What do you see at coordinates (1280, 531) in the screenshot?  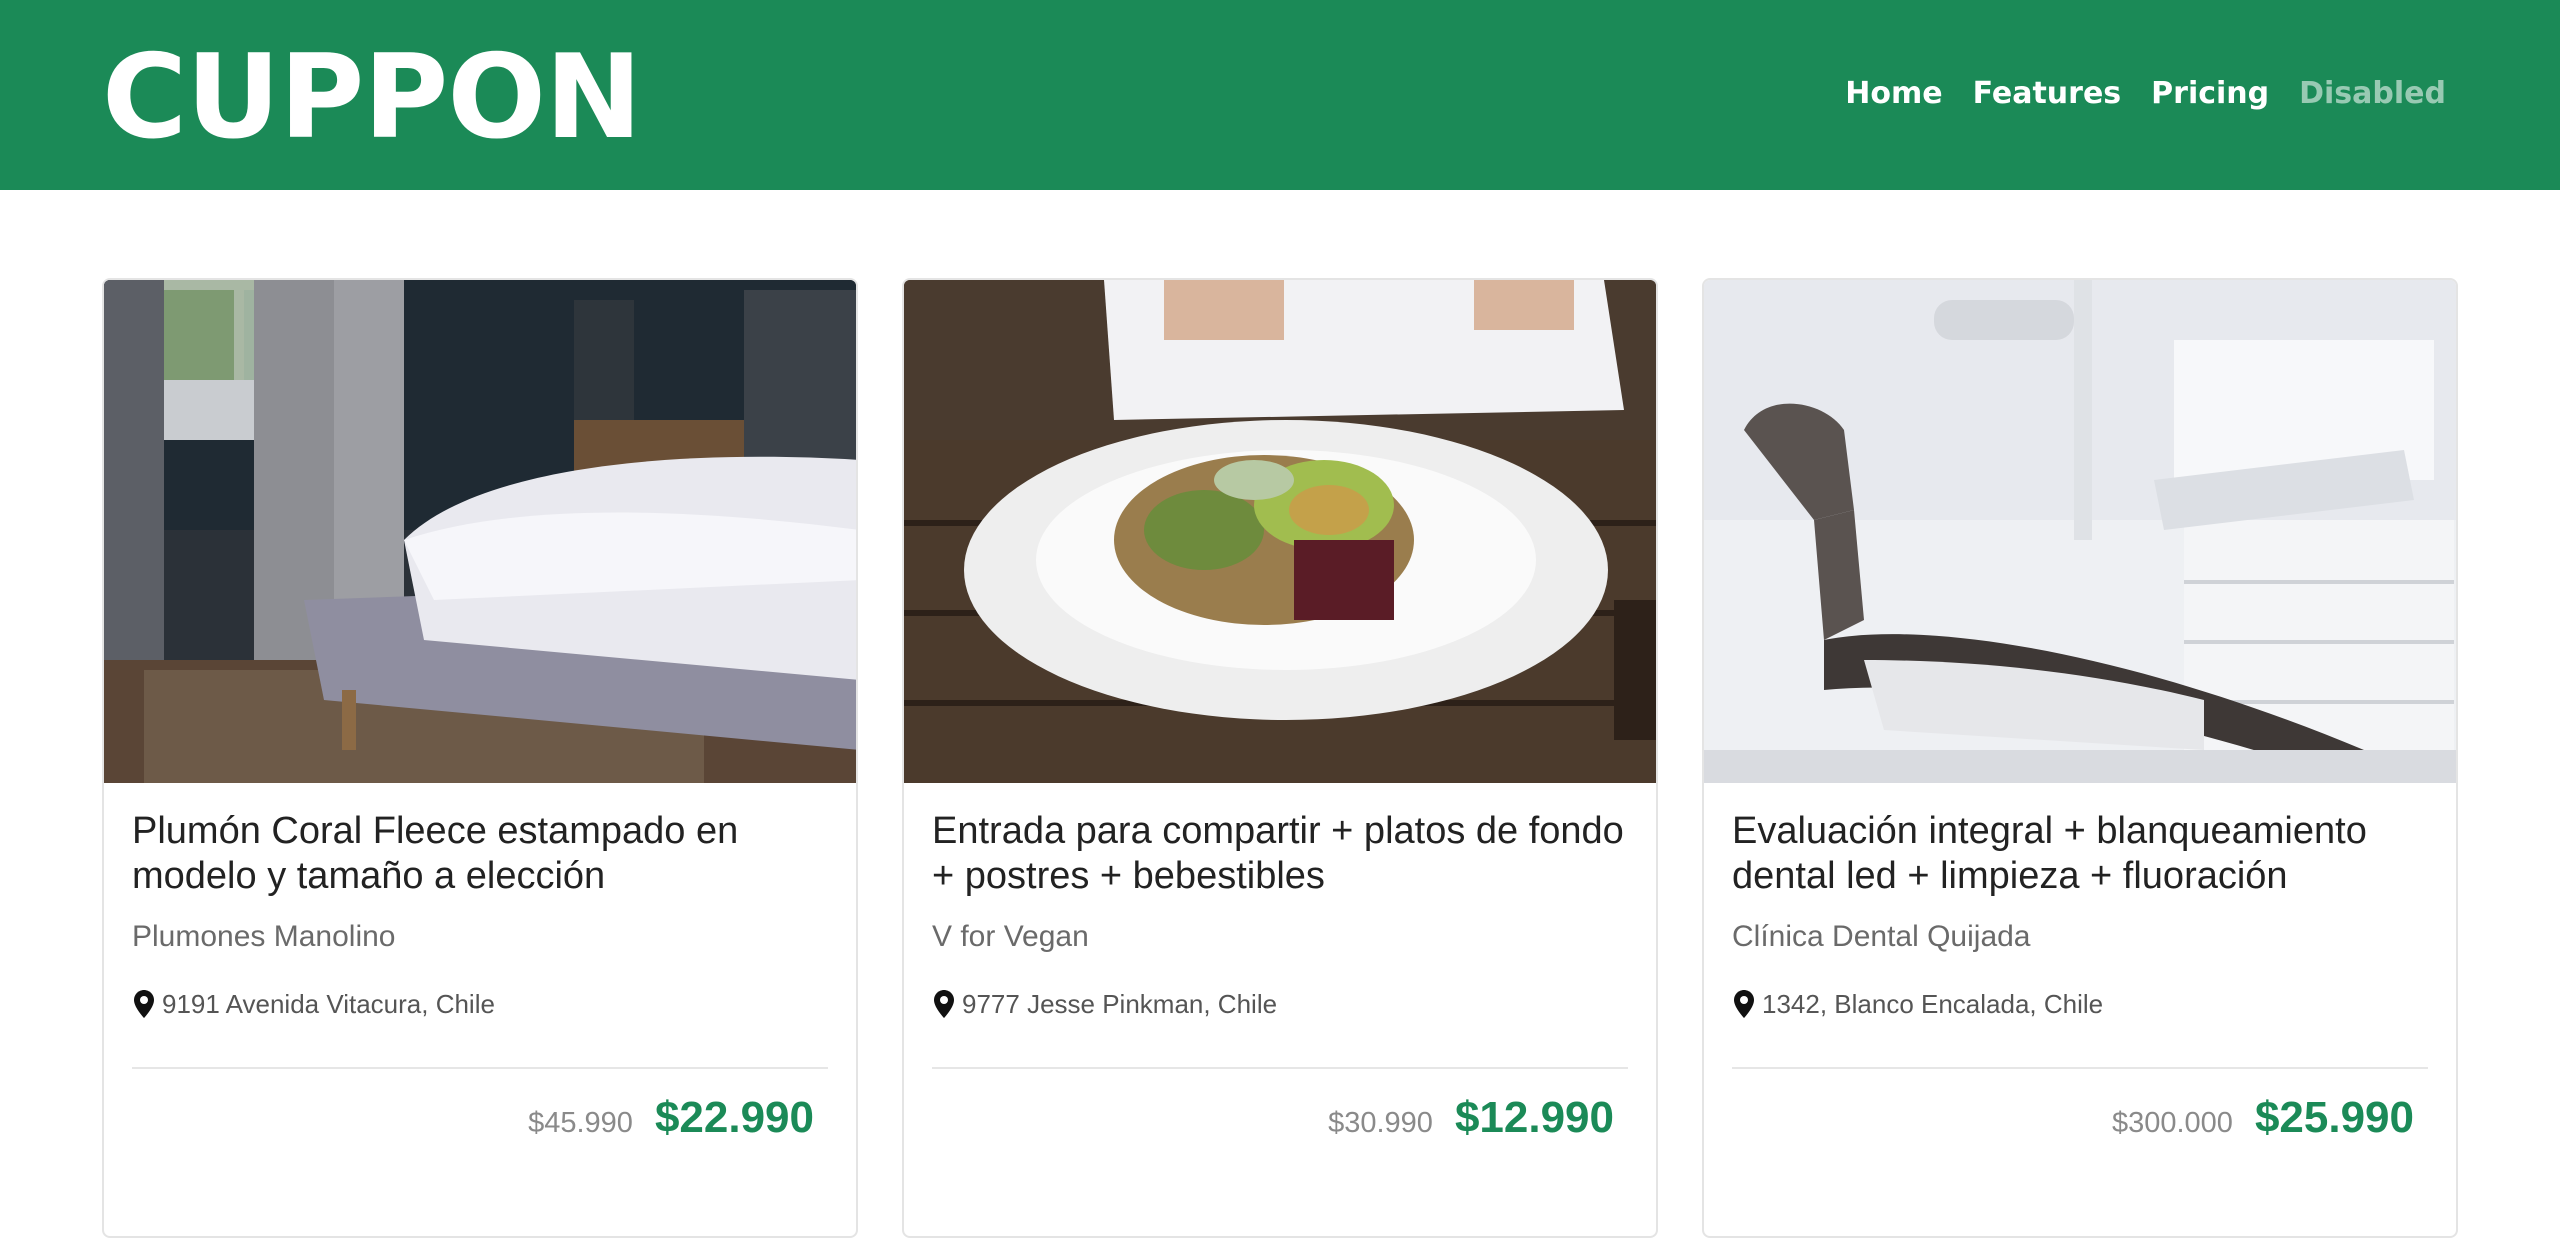 I see `salad-photo` at bounding box center [1280, 531].